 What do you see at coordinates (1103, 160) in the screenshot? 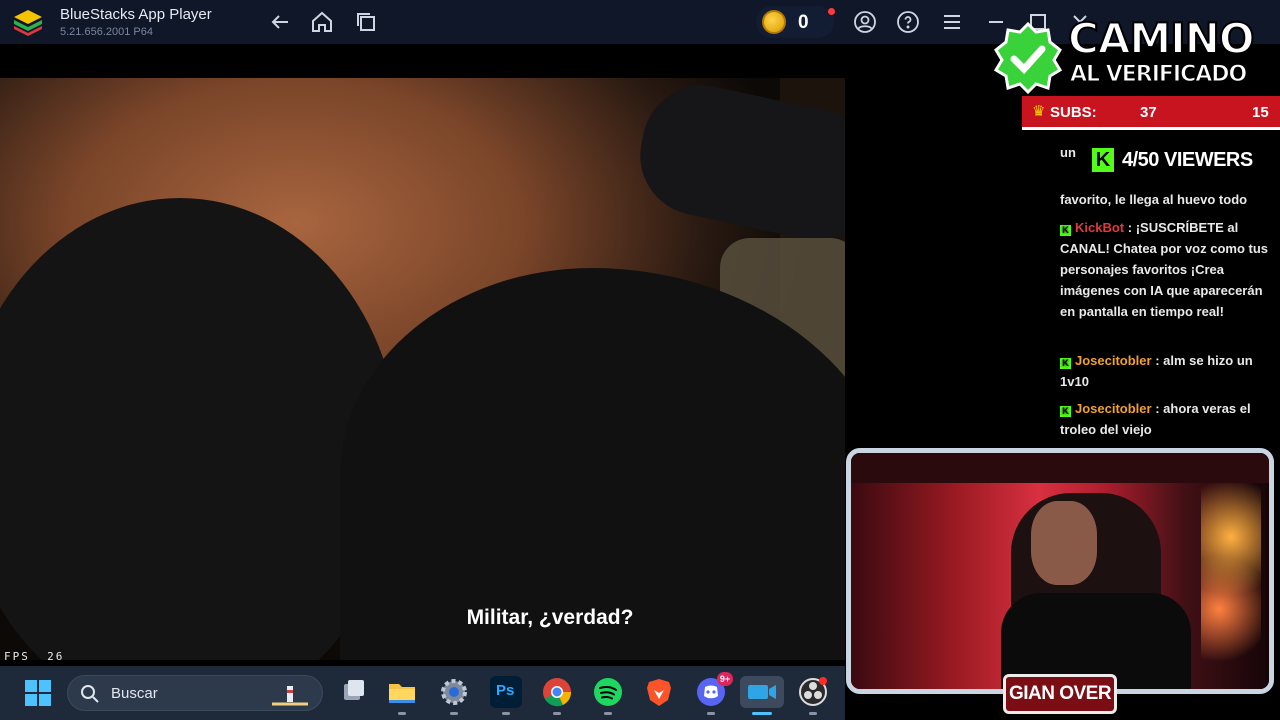
I see `kick-logo-icon: K` at bounding box center [1103, 160].